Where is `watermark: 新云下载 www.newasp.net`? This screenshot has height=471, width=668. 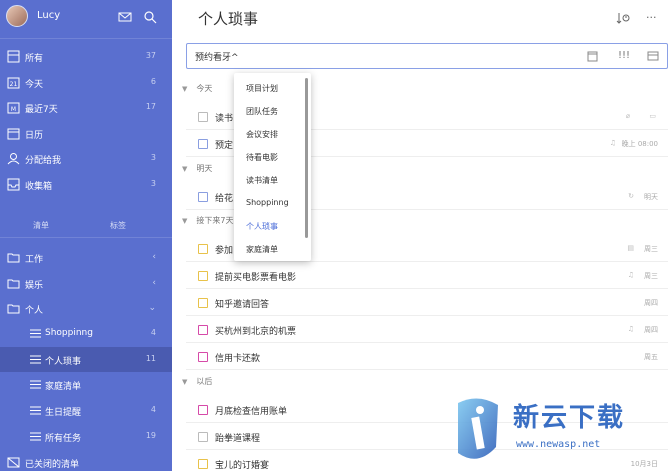 watermark: 新云下载 www.newasp.net is located at coordinates (557, 433).